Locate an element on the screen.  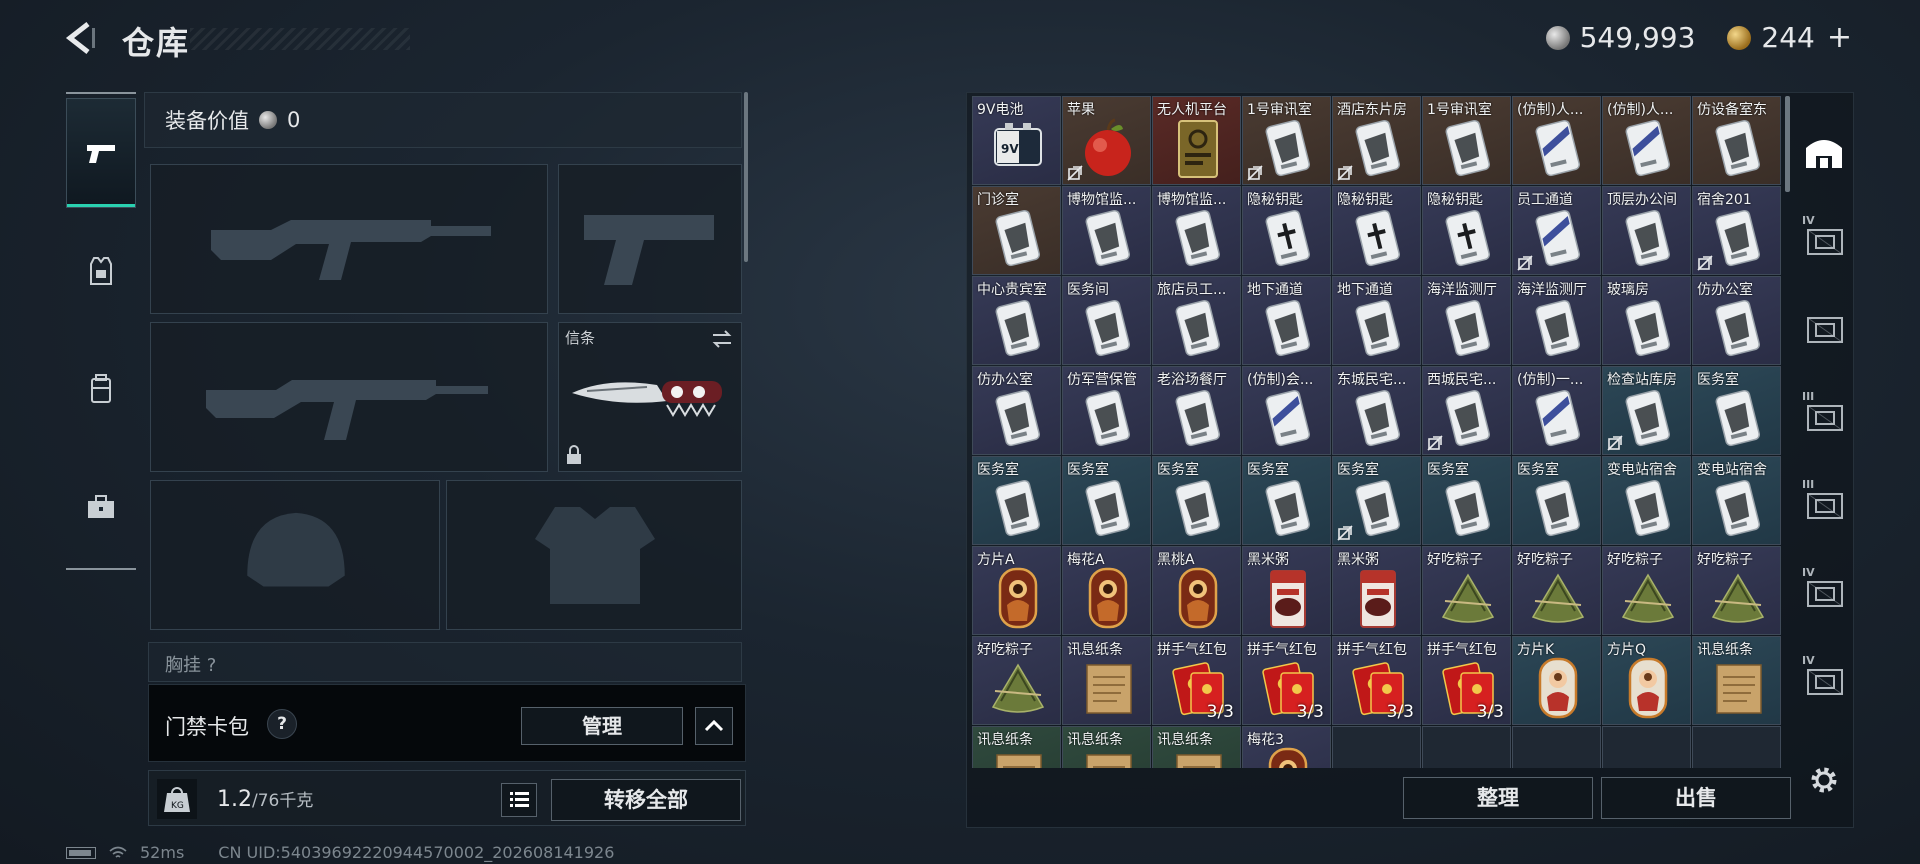
settings-button is located at coordinates (1824, 780).